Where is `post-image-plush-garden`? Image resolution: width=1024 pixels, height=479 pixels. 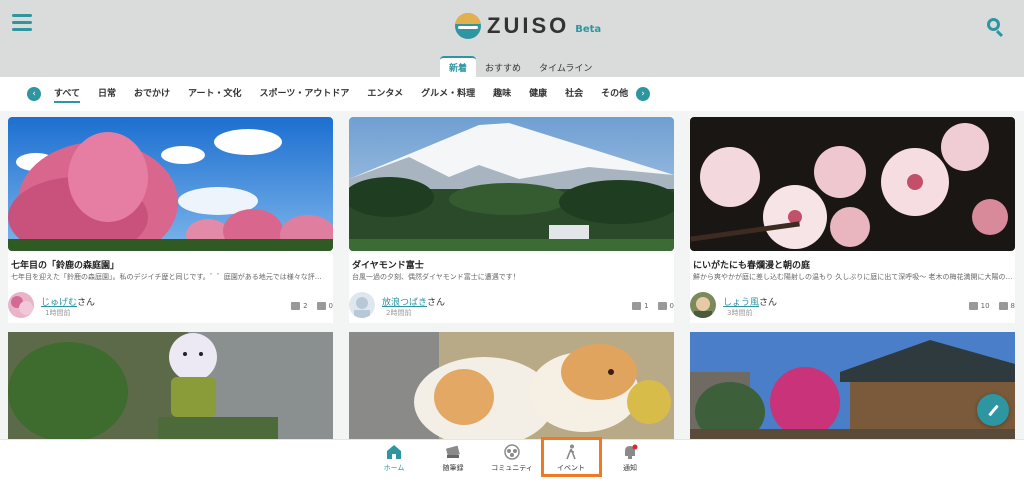 post-image-plush-garden is located at coordinates (170, 387).